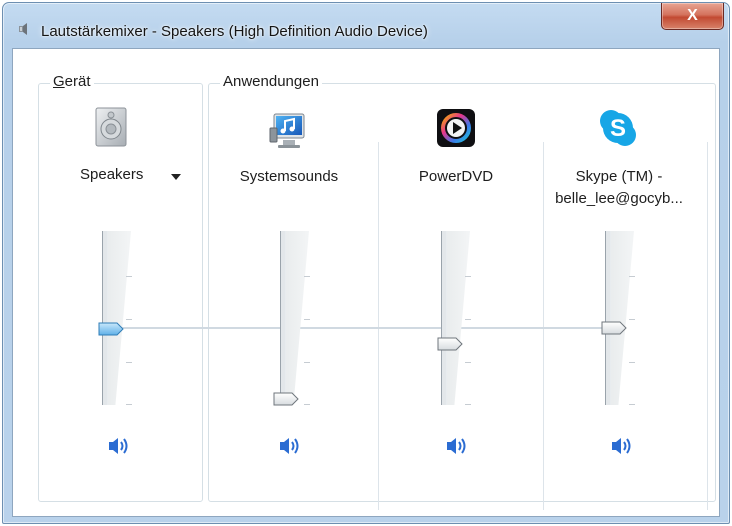 Image resolution: width=732 pixels, height=526 pixels. Describe the element at coordinates (111, 174) in the screenshot. I see `device-name: Speakers` at that location.